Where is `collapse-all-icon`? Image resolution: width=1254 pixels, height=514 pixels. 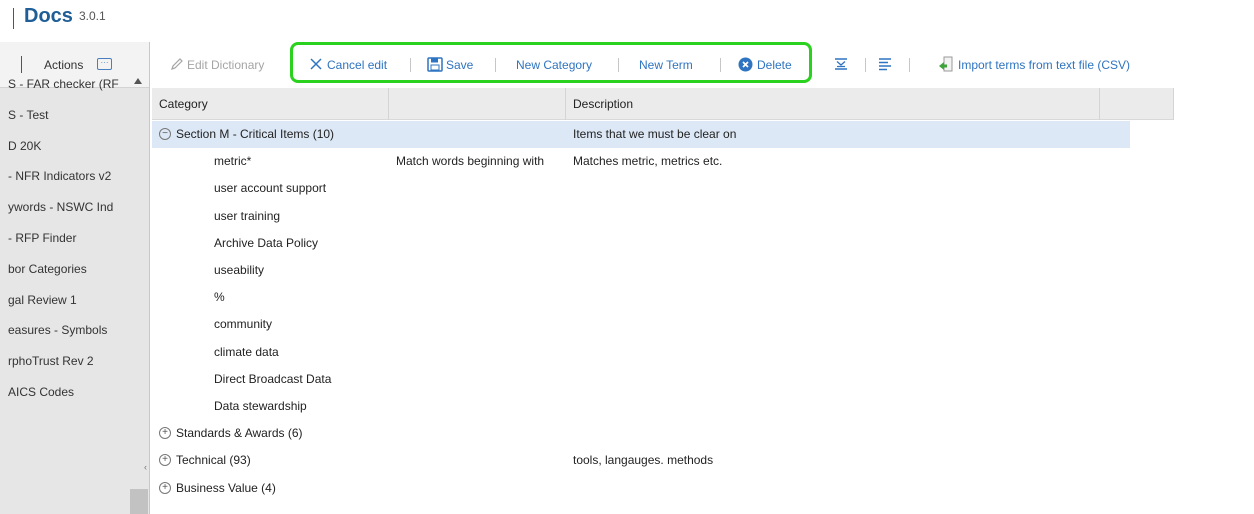 collapse-all-icon is located at coordinates (841, 64).